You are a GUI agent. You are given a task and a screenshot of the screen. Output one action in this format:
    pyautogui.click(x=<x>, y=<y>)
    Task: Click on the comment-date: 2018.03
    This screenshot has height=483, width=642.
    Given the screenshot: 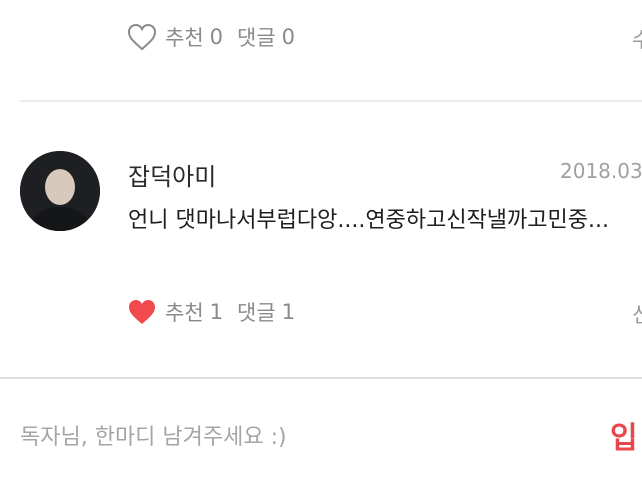 What is the action you would take?
    pyautogui.click(x=601, y=171)
    